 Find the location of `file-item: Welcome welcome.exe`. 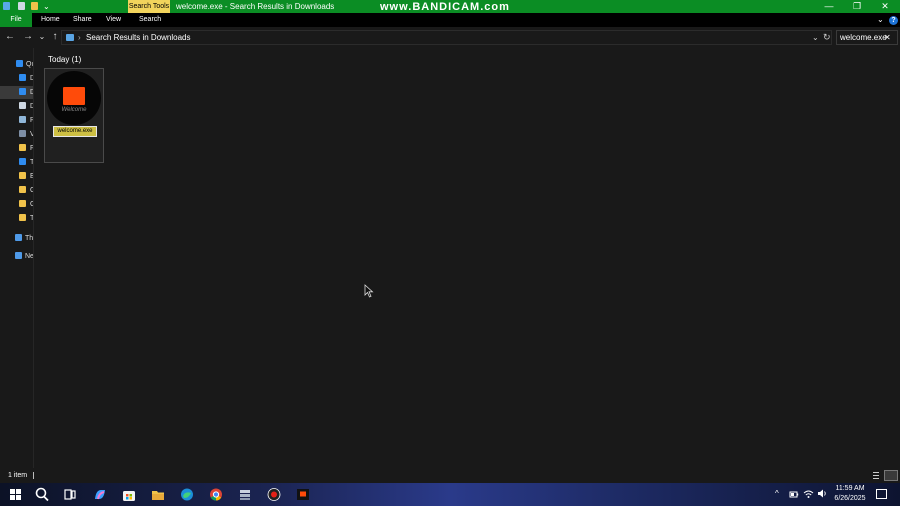

file-item: Welcome welcome.exe is located at coordinates (74, 115).